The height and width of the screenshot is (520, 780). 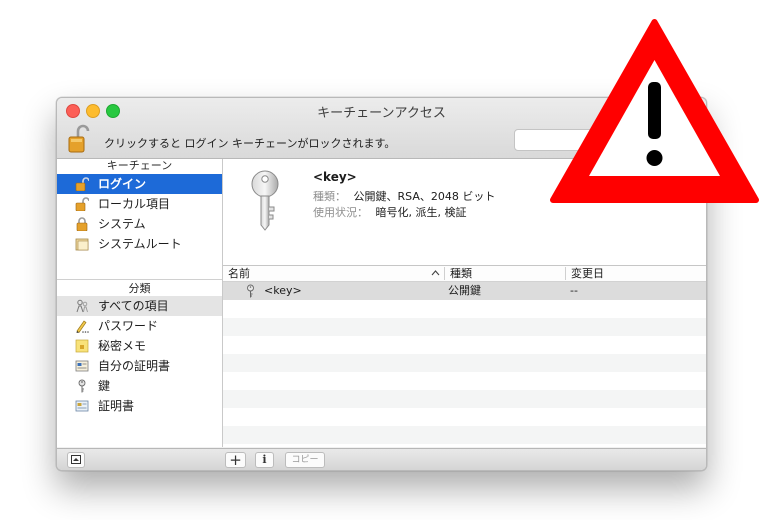 What do you see at coordinates (116, 406) in the screenshot?
I see `sidebar-item-label: 証明書` at bounding box center [116, 406].